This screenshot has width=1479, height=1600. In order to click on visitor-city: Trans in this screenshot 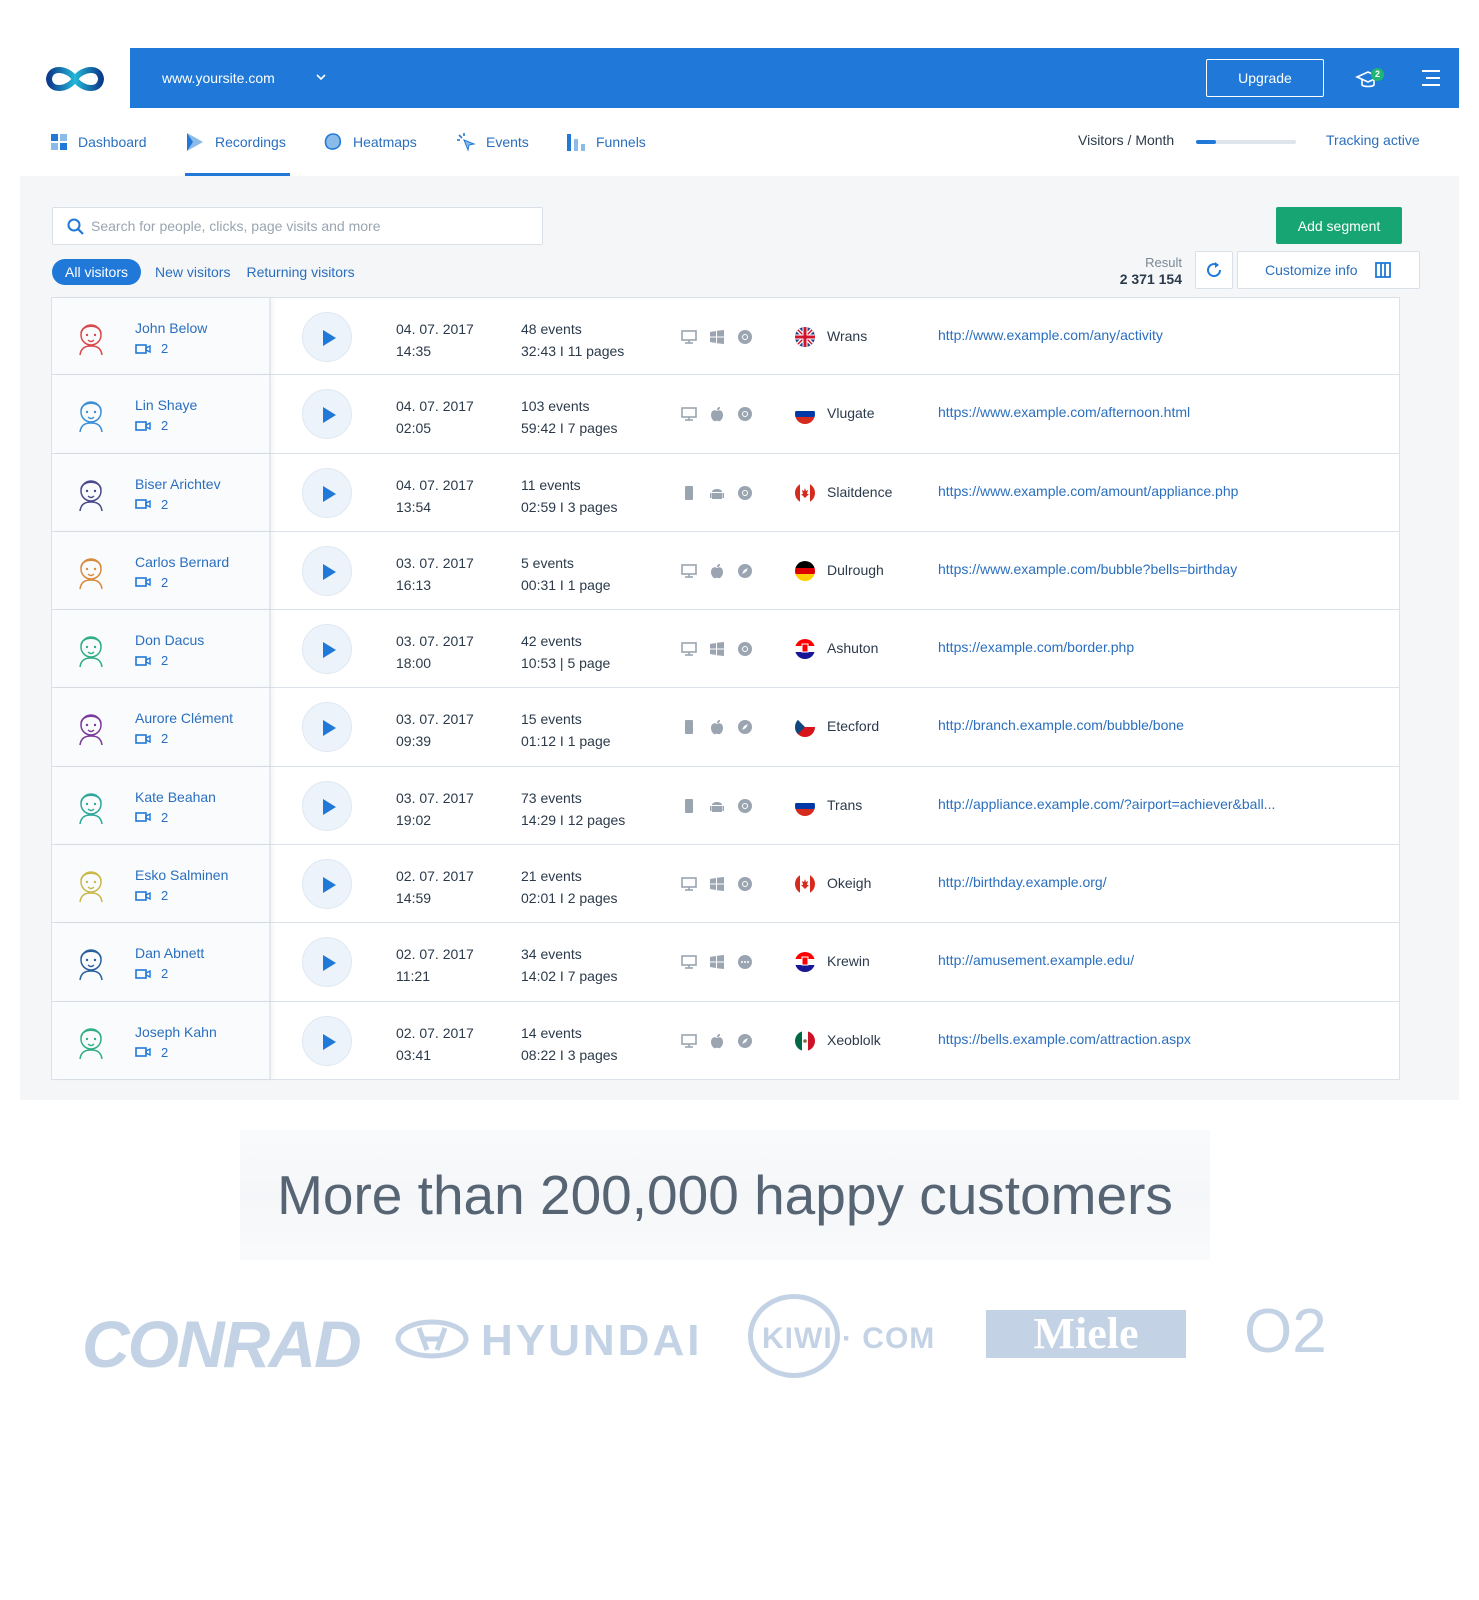, I will do `click(845, 804)`.